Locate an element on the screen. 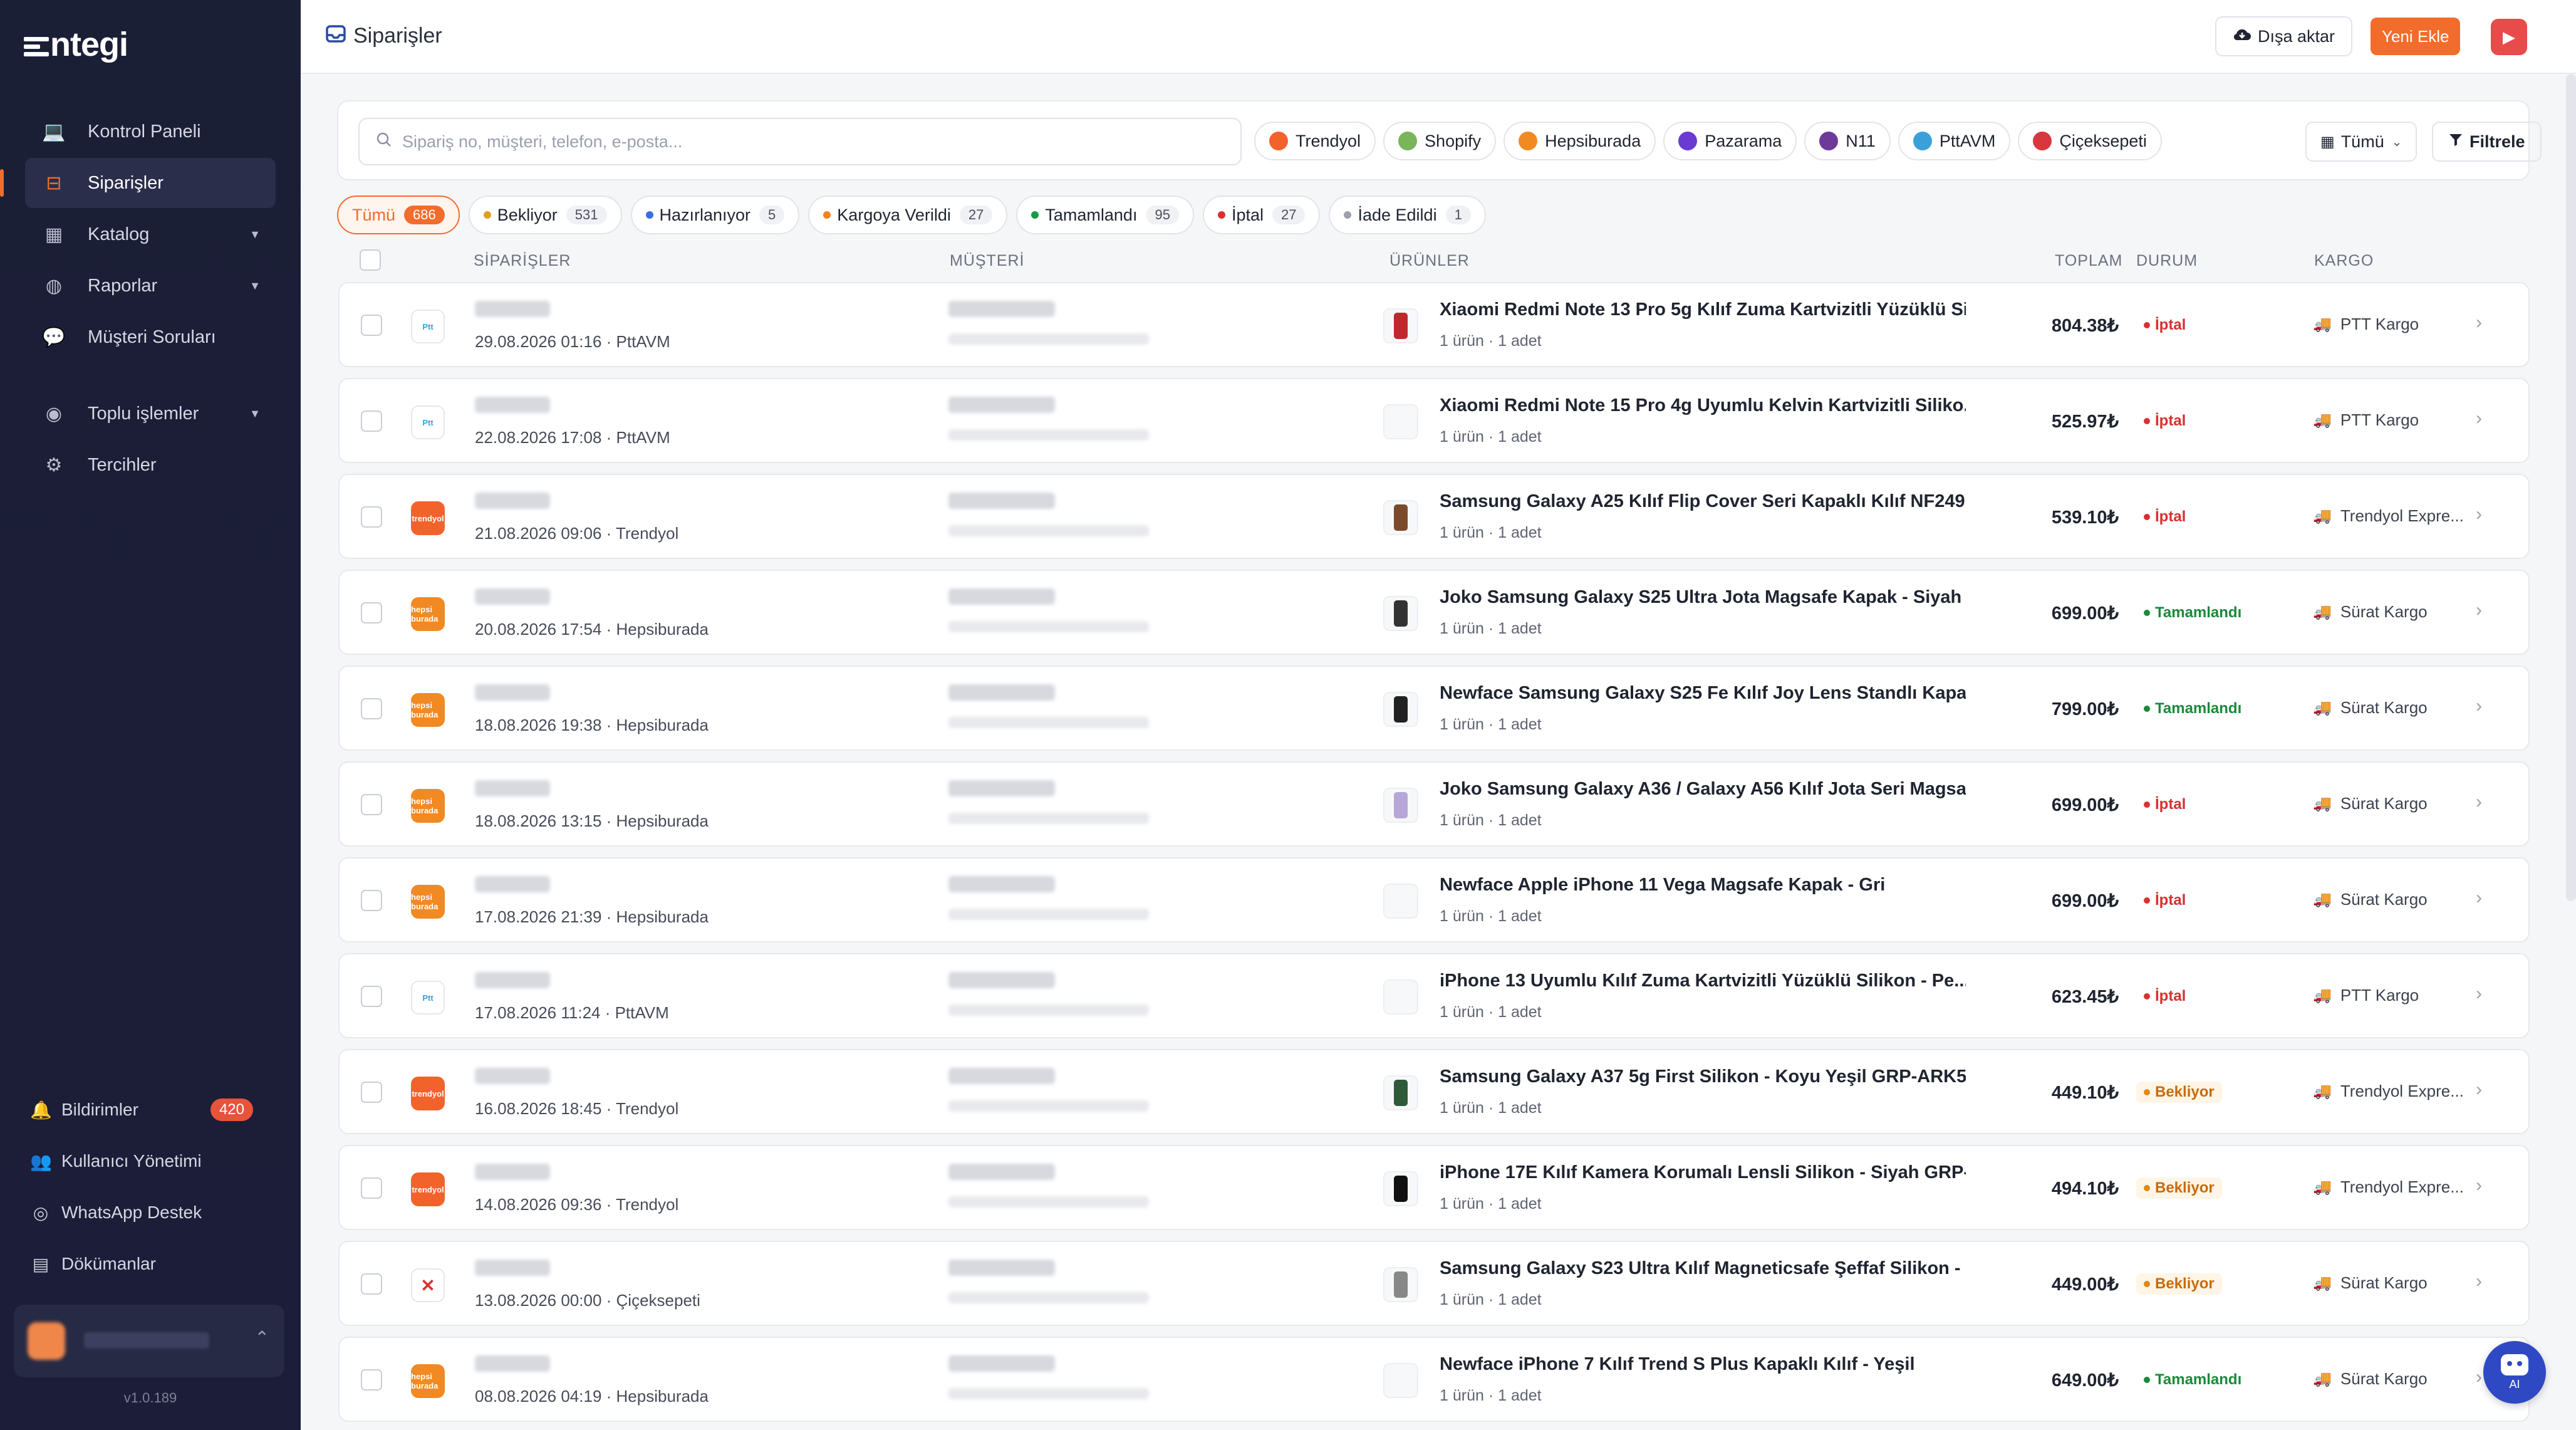 This screenshot has height=1430, width=2576. cloud-download-icon is located at coordinates (2242, 36).